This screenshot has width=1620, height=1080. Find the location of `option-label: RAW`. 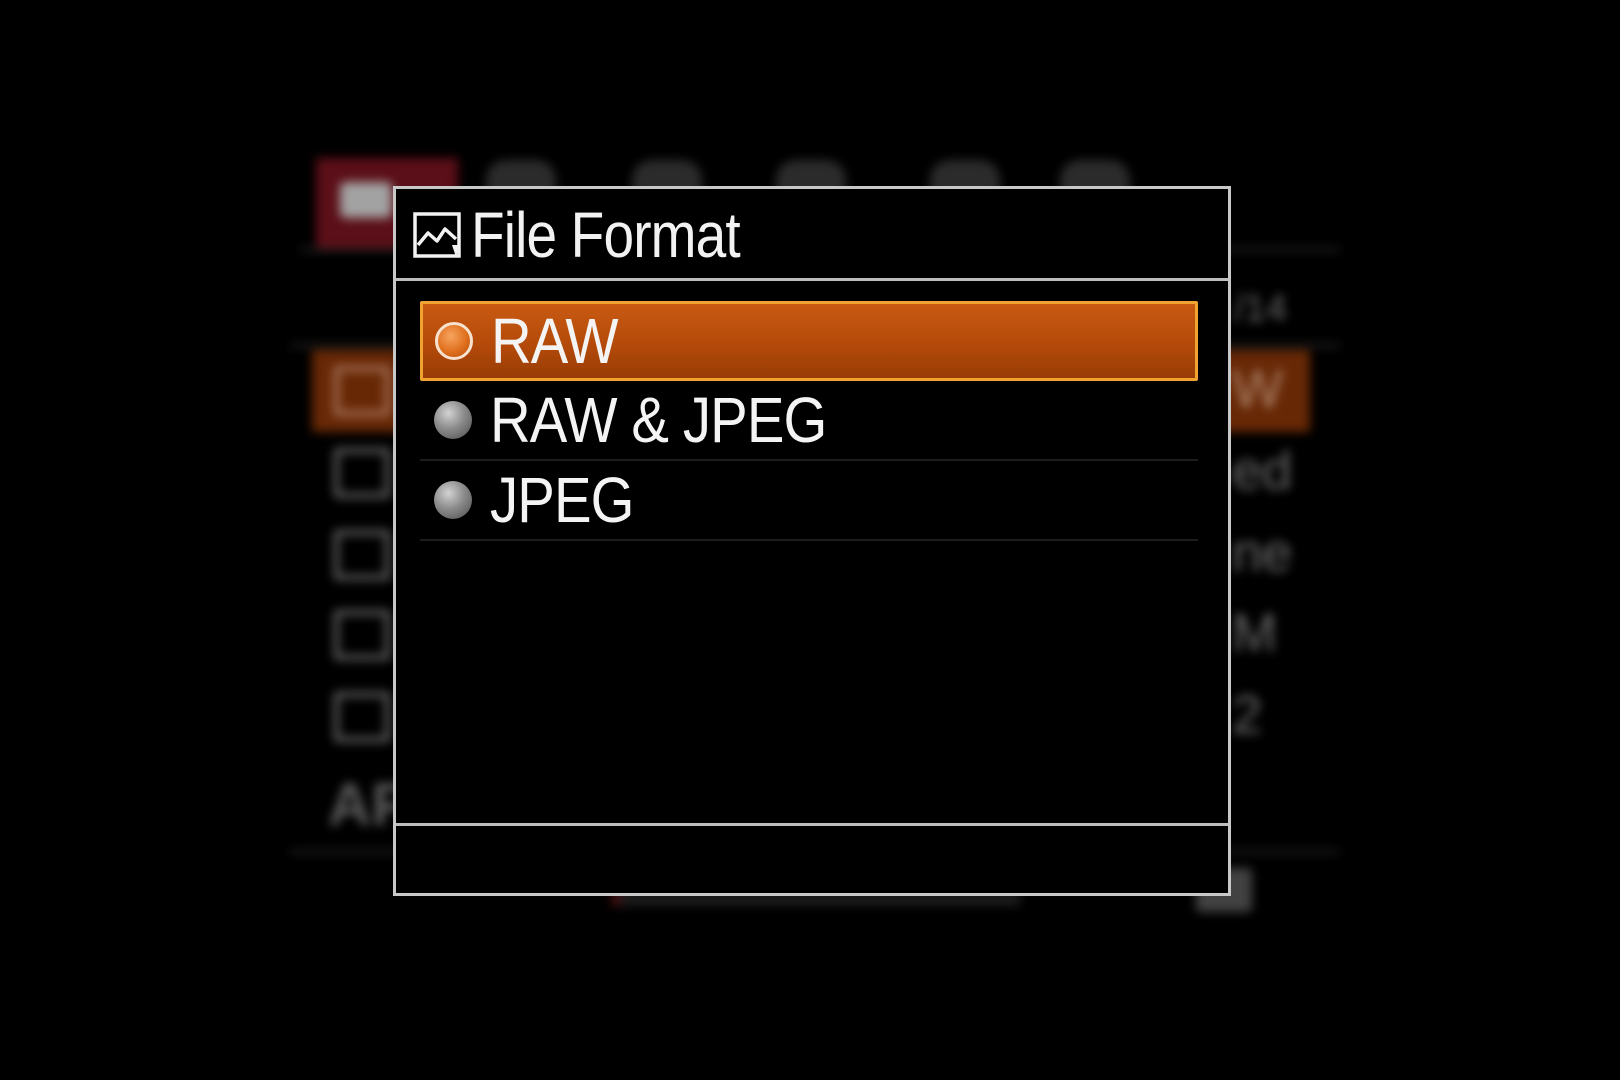

option-label: RAW is located at coordinates (555, 341).